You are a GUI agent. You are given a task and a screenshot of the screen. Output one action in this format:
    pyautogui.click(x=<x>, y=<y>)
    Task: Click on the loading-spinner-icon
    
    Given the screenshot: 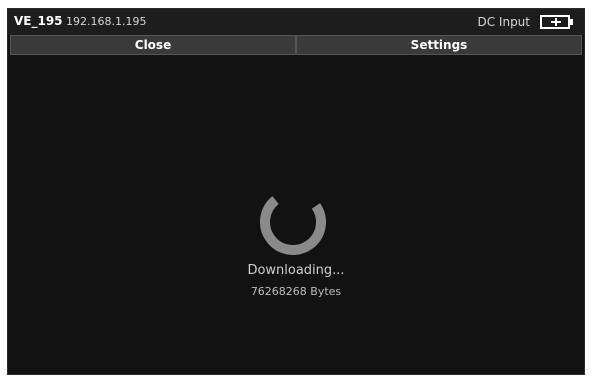 What is the action you would take?
    pyautogui.click(x=293, y=222)
    